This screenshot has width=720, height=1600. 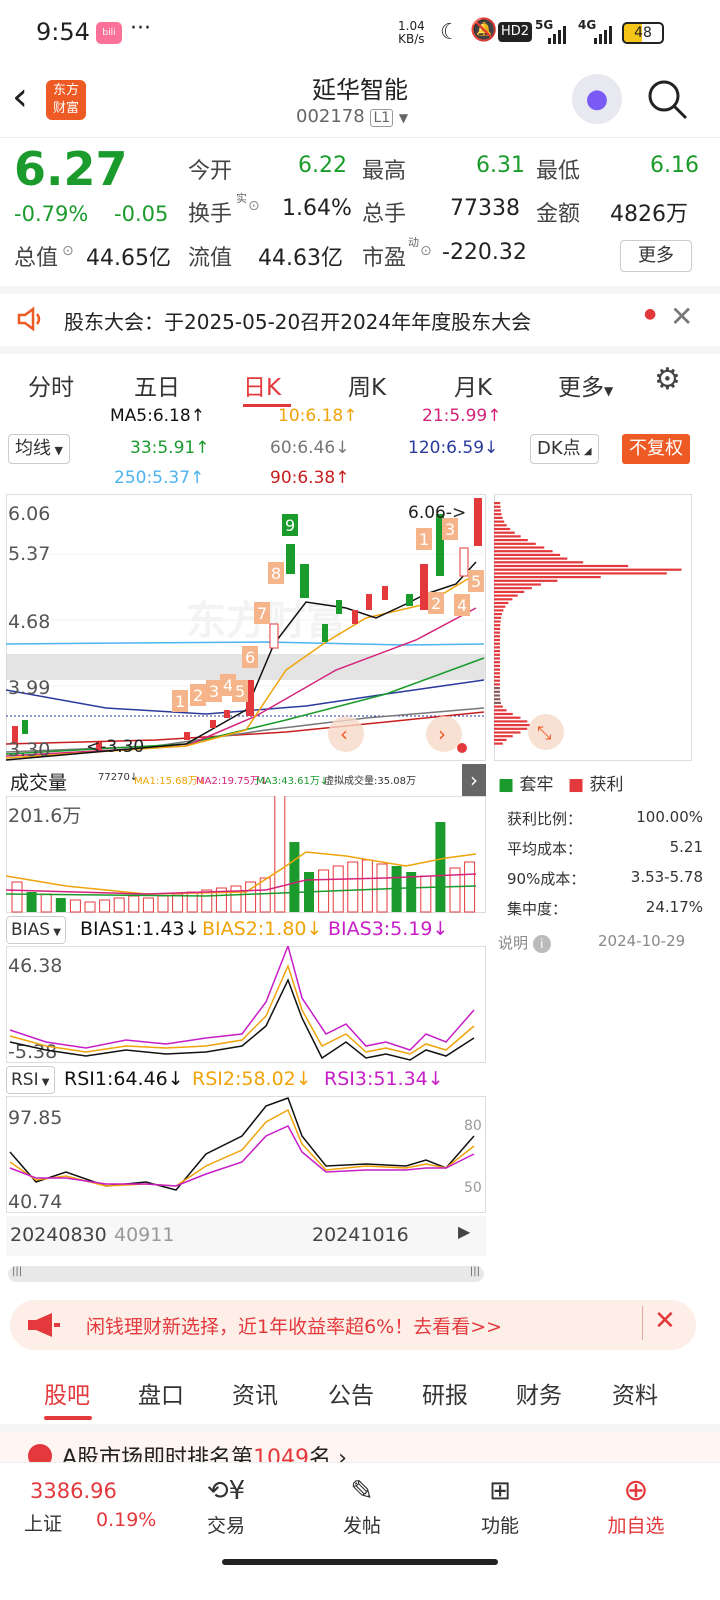 What do you see at coordinates (226, 1504) in the screenshot?
I see `trade-button: ⟲¥ 交易` at bounding box center [226, 1504].